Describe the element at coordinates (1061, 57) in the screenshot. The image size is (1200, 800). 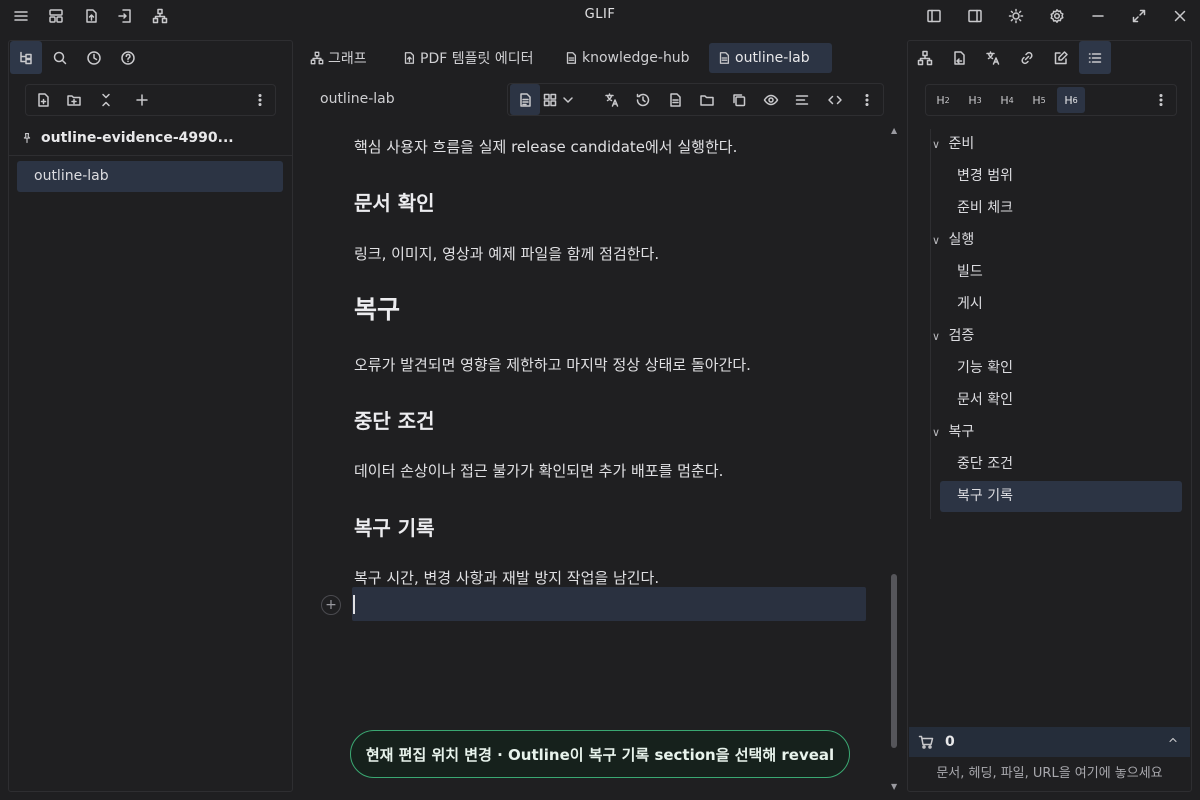
I see `edit-icon` at that location.